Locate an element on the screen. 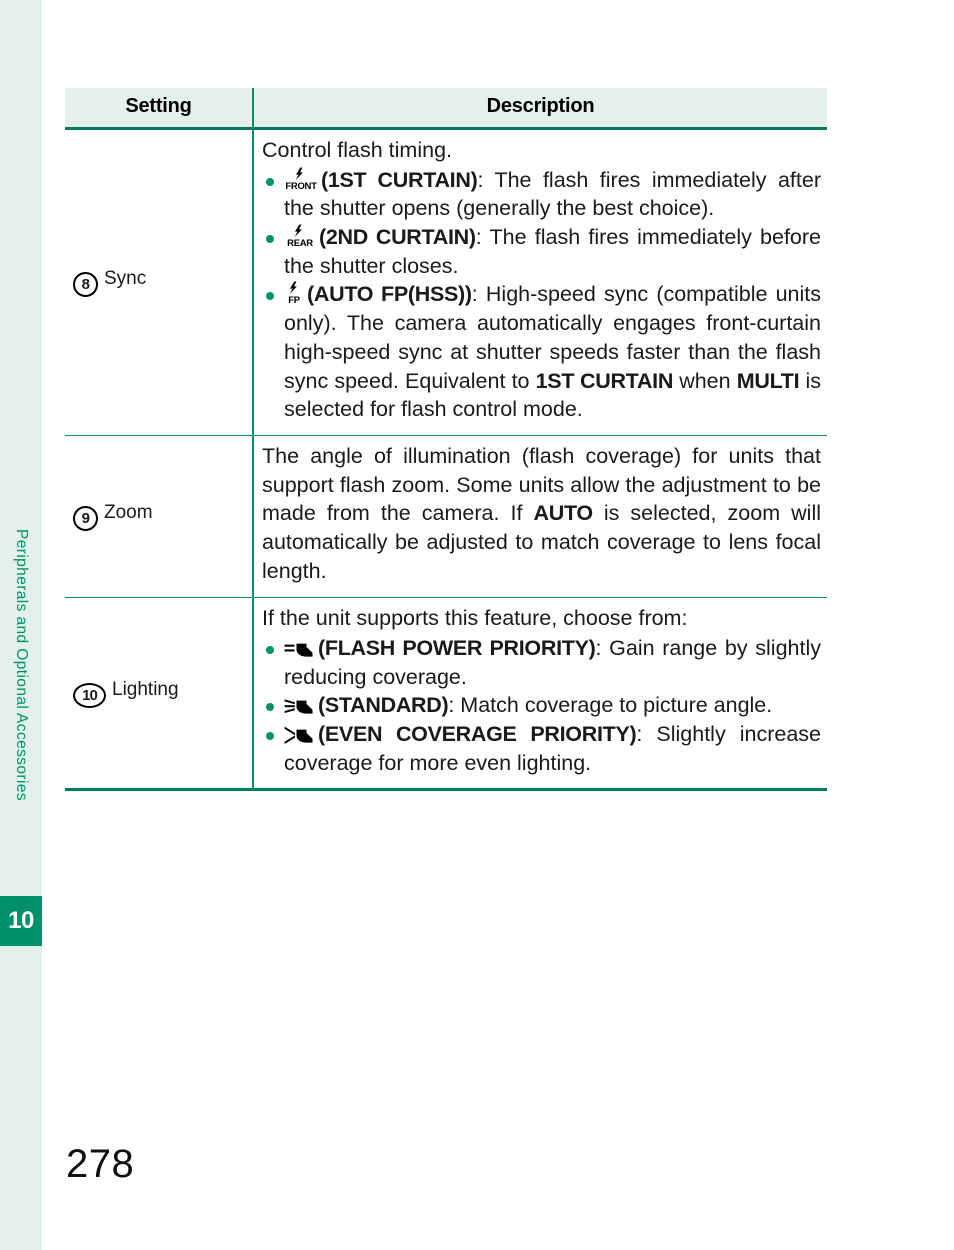 Image resolution: width=954 pixels, height=1250 pixels. column-header-description: Description is located at coordinates (539, 109).